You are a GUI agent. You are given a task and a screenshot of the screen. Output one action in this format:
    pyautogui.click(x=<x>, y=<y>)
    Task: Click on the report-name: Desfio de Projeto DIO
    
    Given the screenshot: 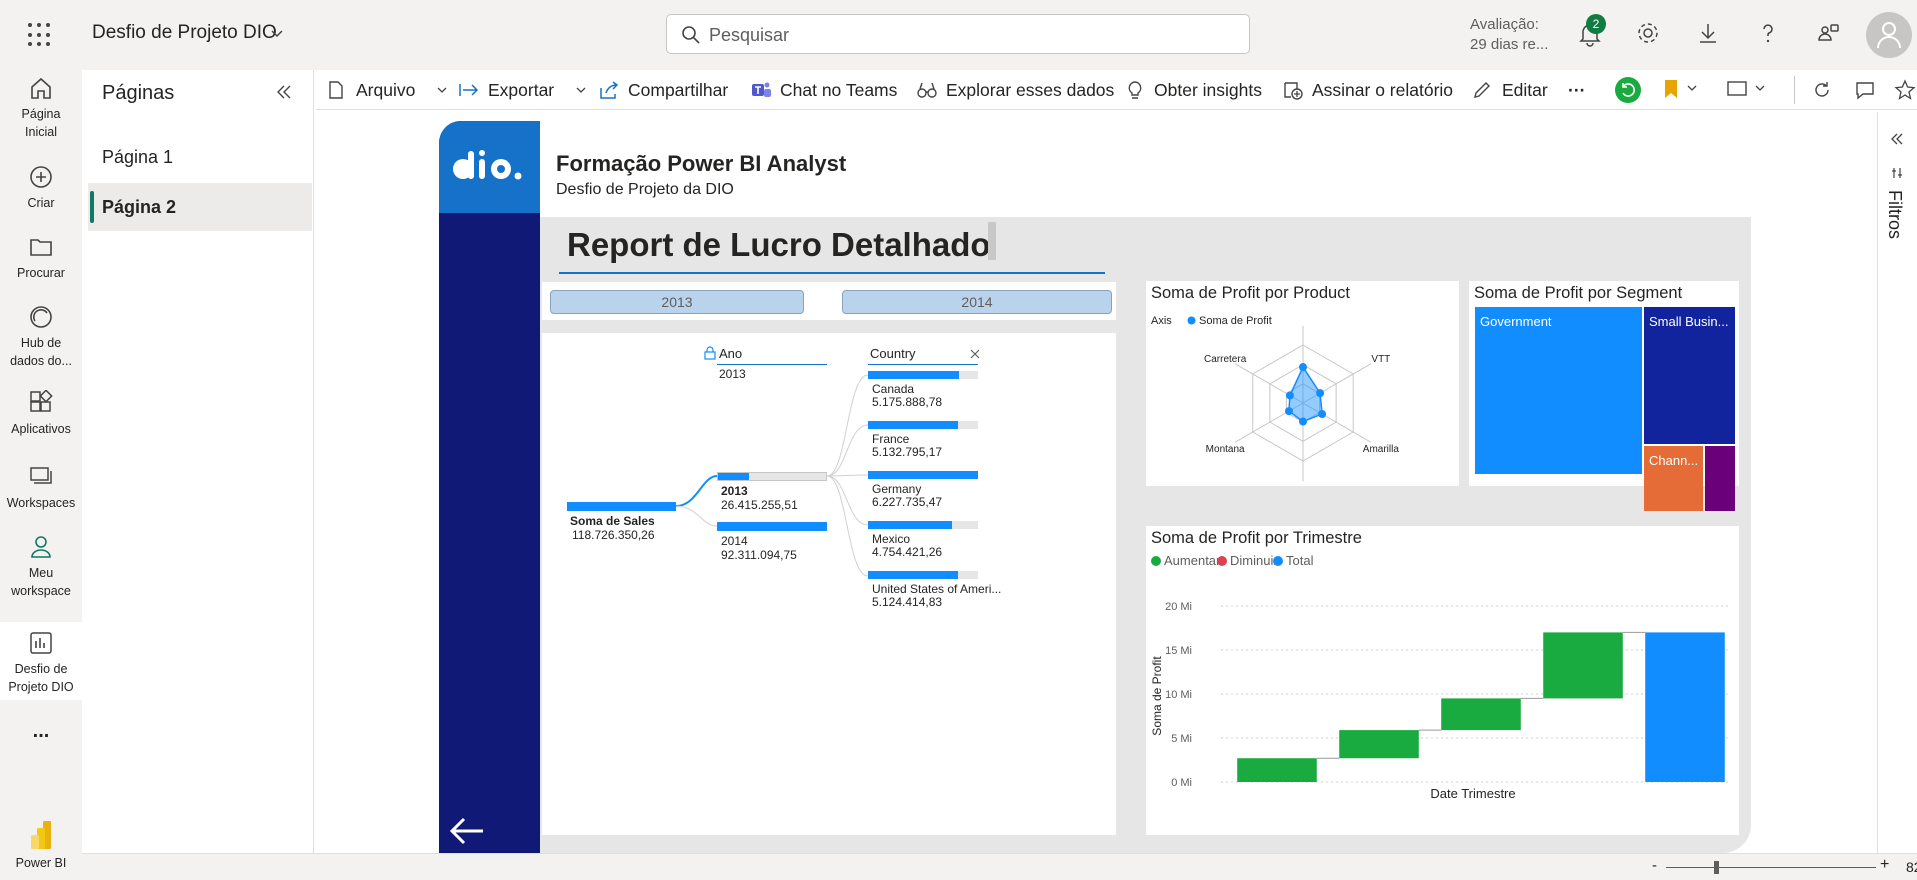 What is the action you would take?
    pyautogui.click(x=184, y=33)
    